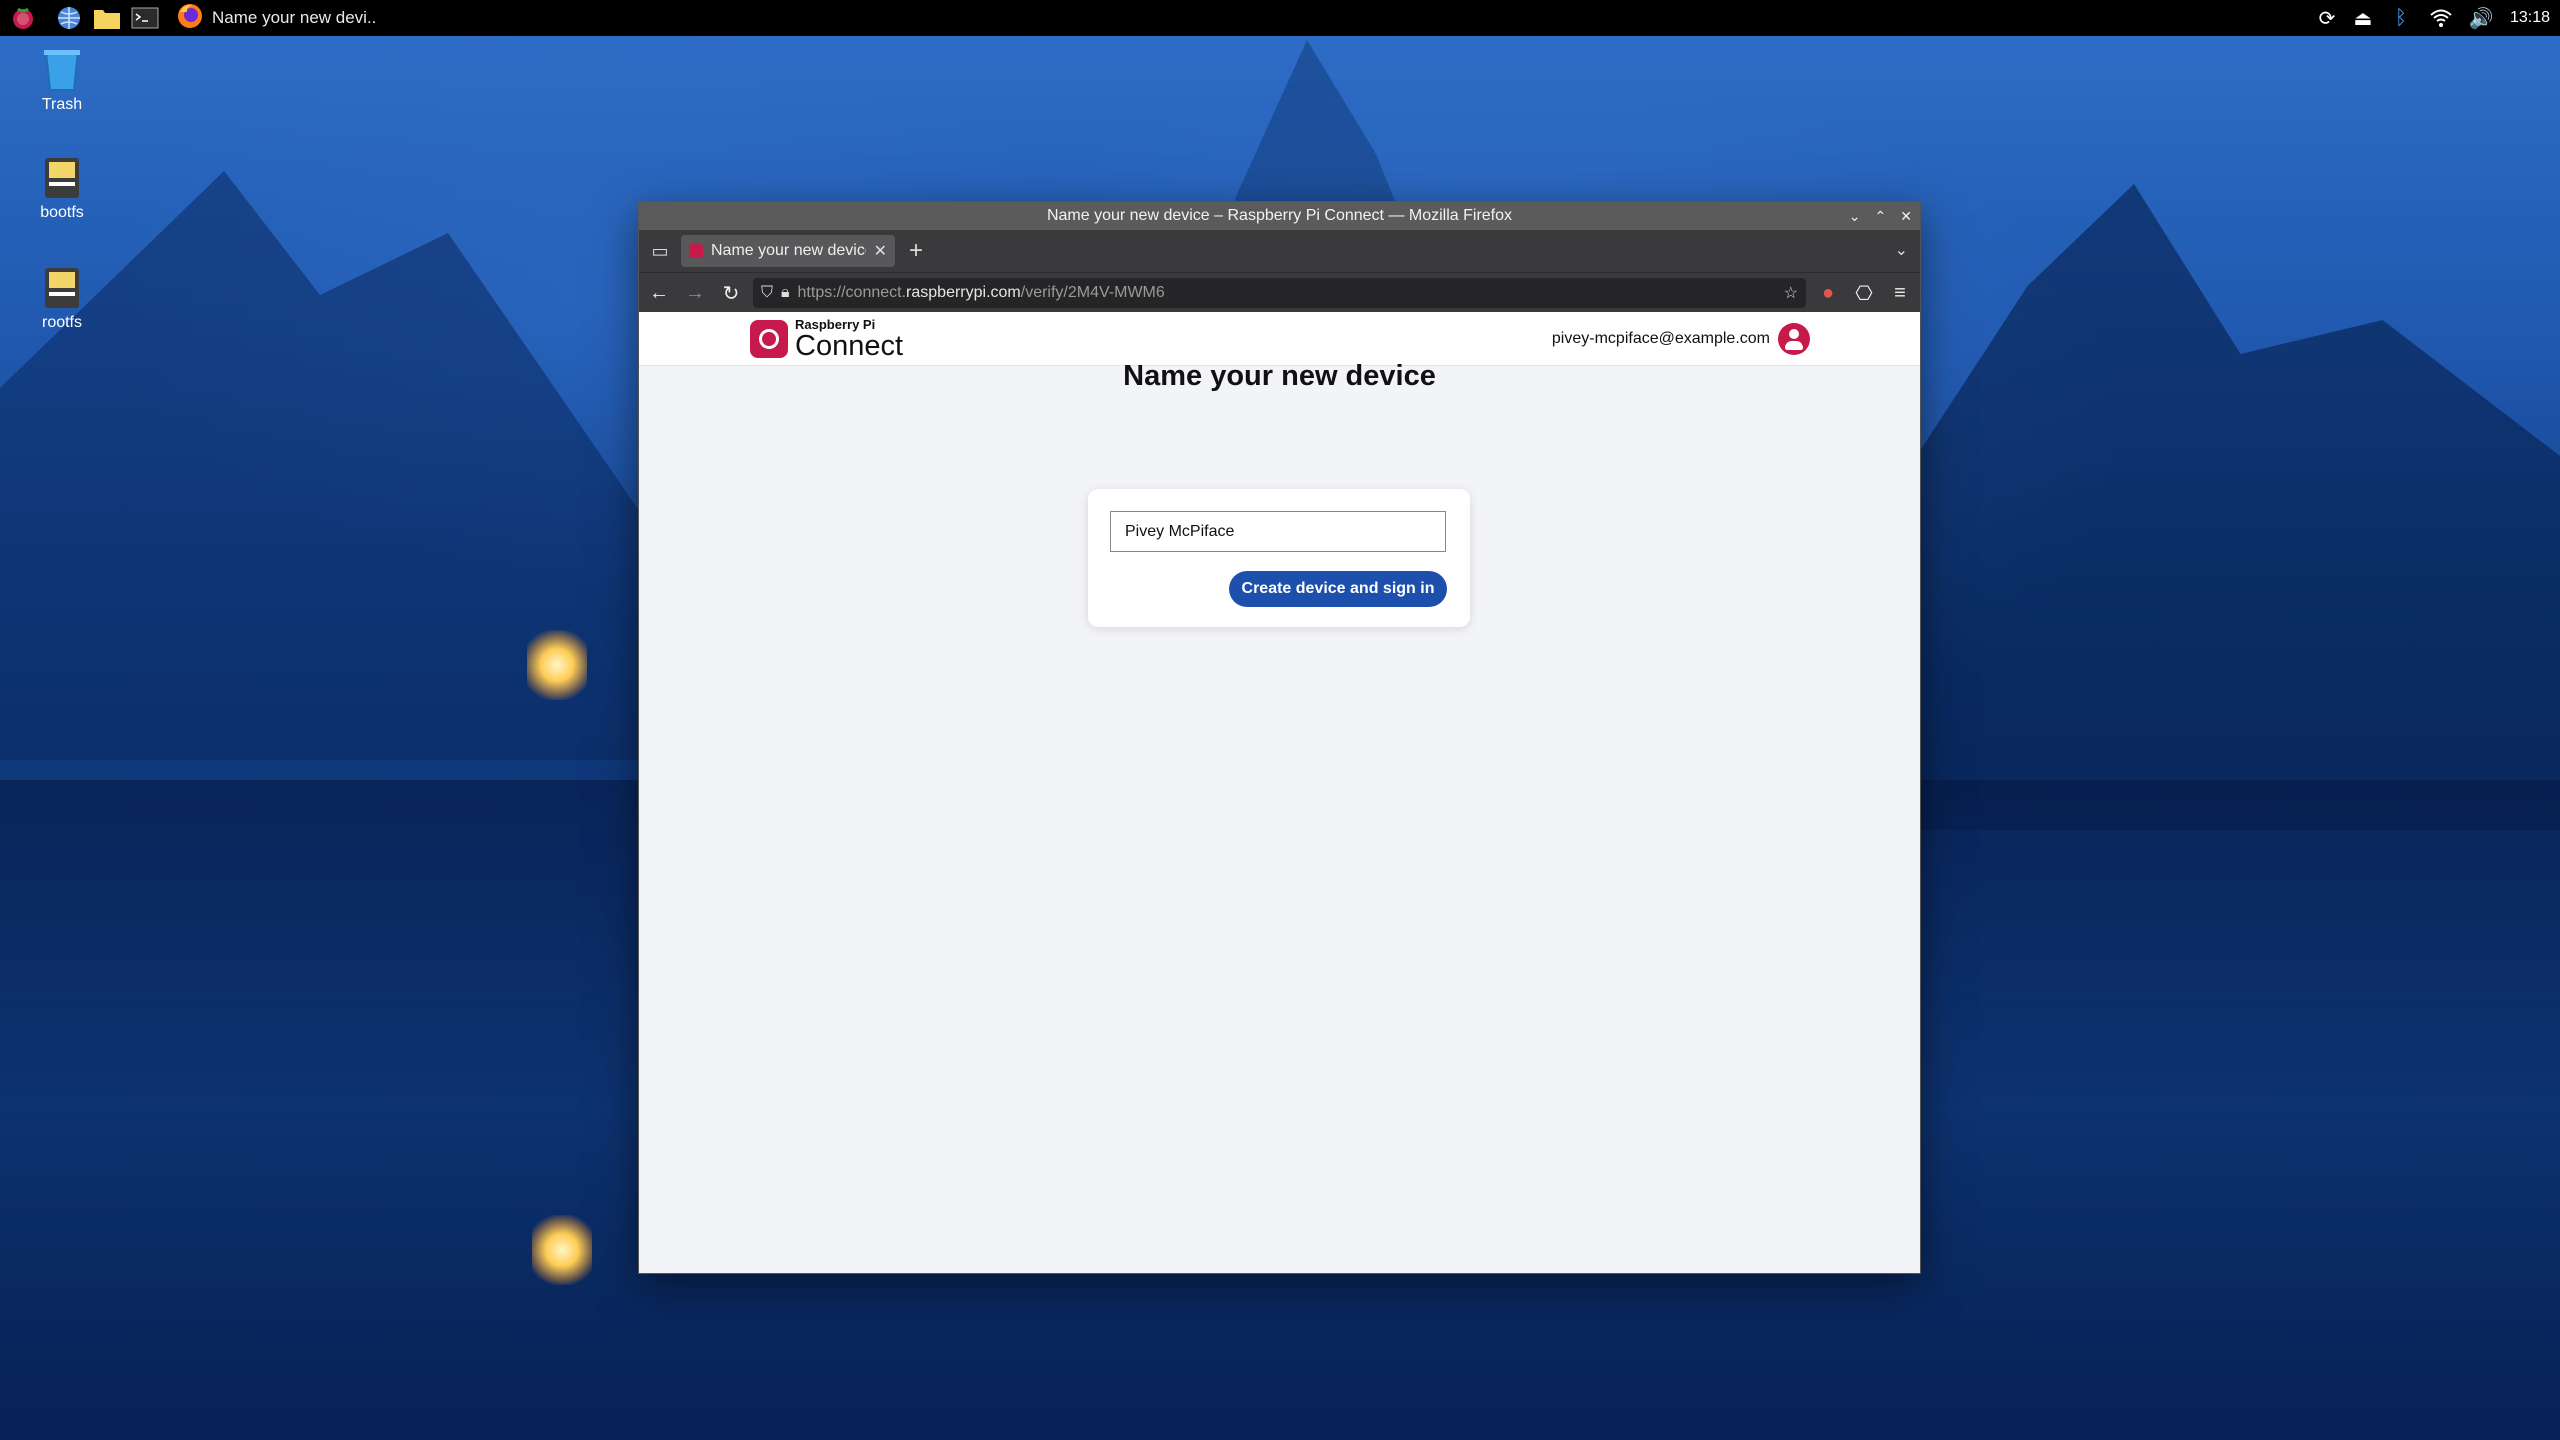  Describe the element at coordinates (1279, 251) in the screenshot. I see `tab-strip: ▭ Name your new device ✕ + ⌄` at that location.